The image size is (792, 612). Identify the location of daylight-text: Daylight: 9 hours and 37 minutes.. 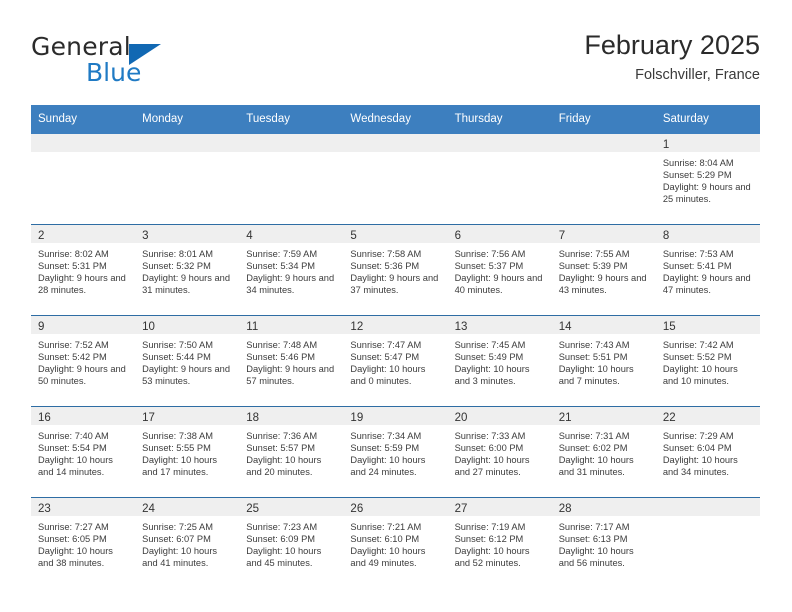
(394, 284).